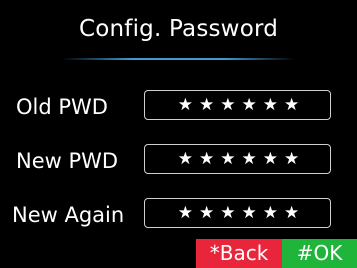  I want to click on old-password-row: Old PWD ★★★★★★, so click(178, 107).